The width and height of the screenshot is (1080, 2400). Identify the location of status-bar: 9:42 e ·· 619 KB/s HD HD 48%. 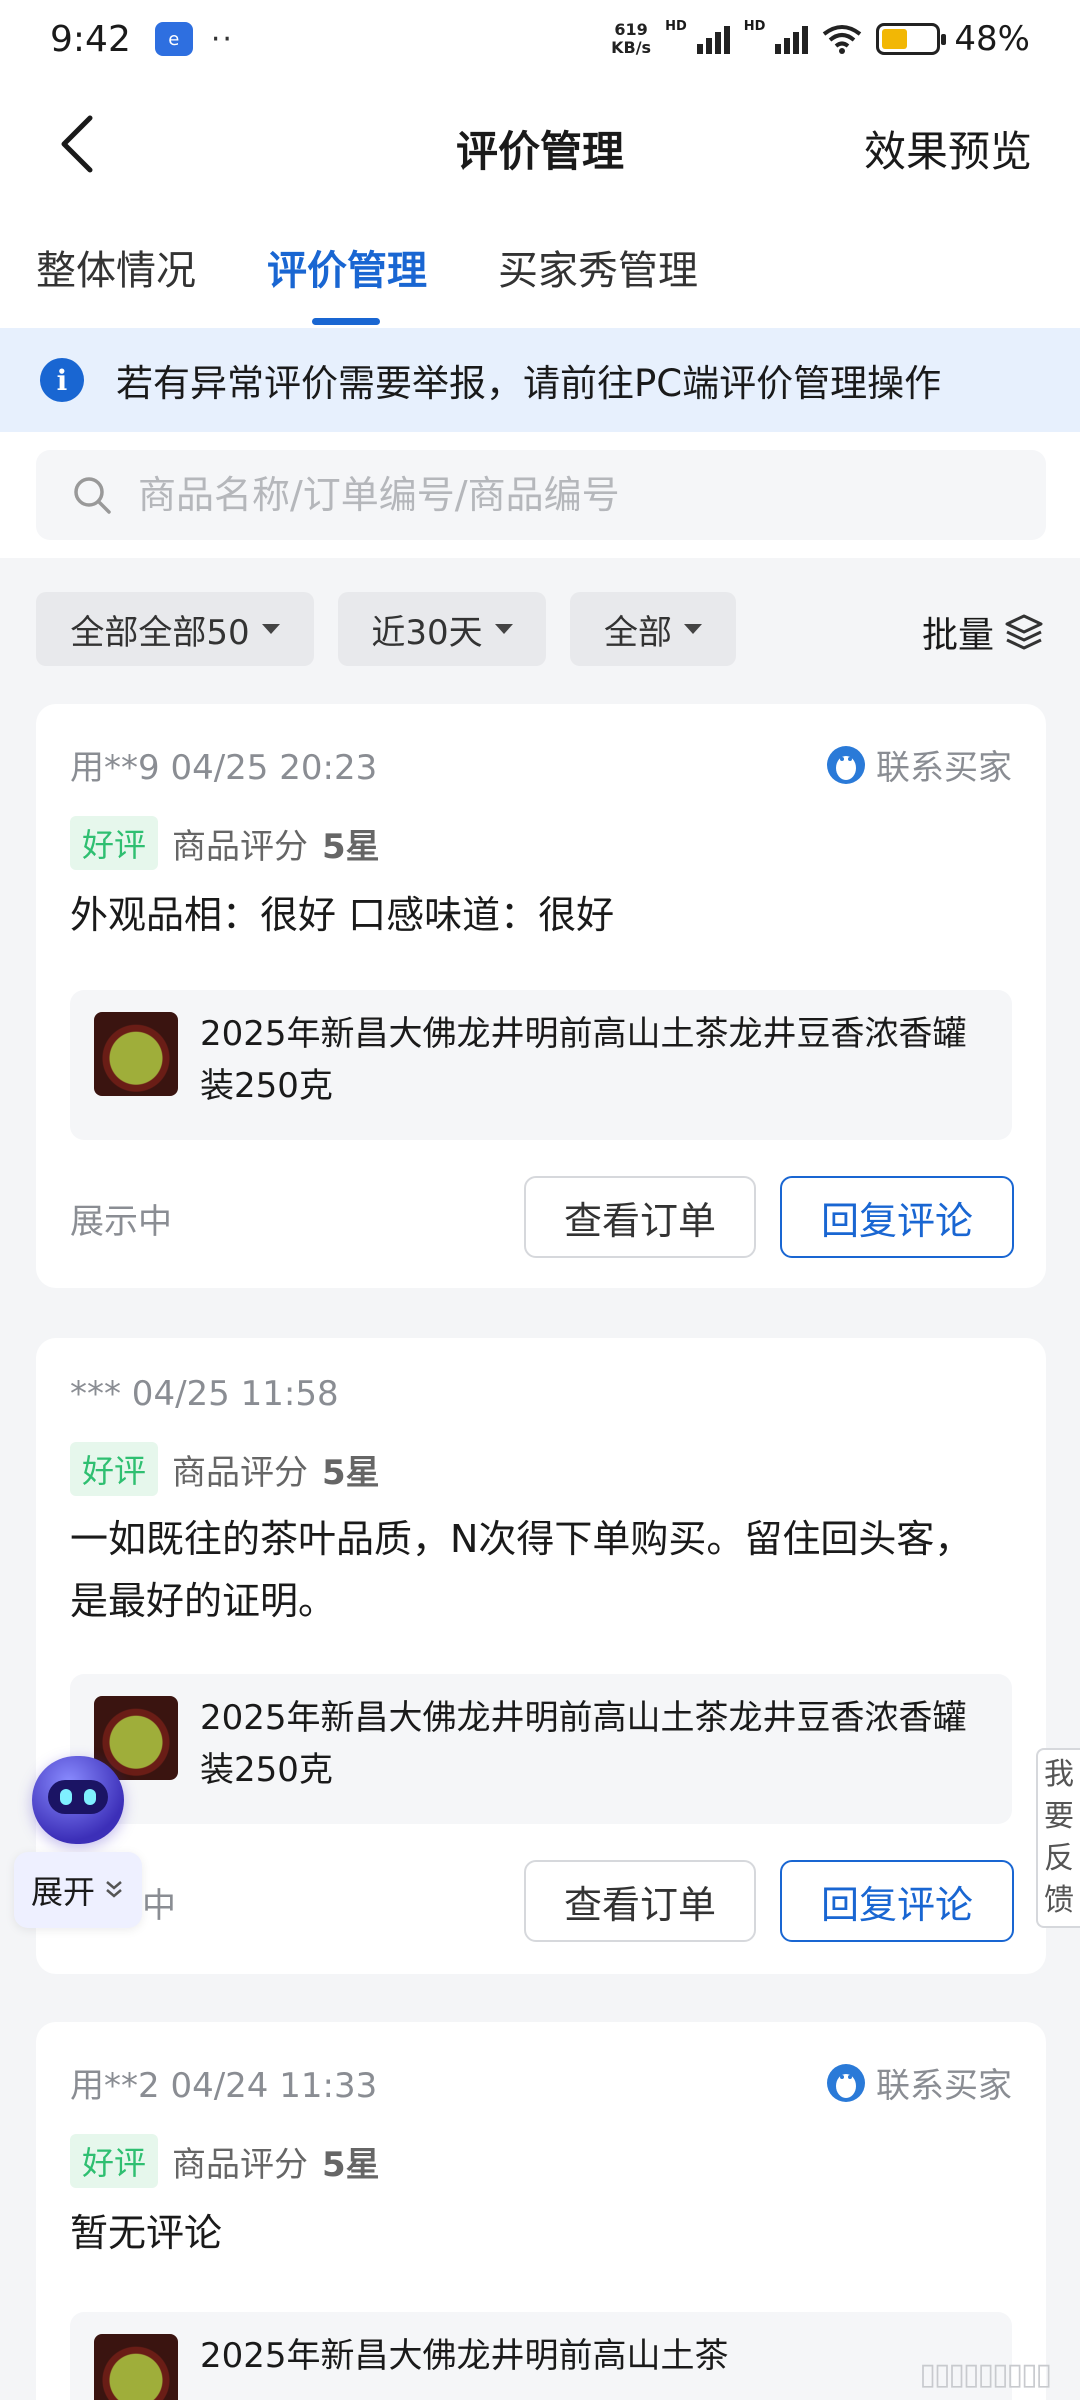
(540, 39).